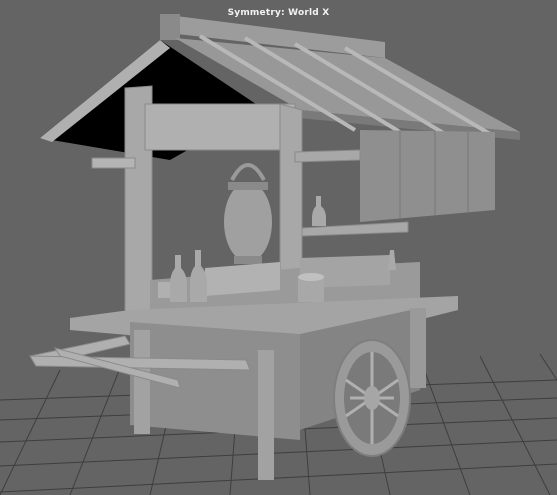 This screenshot has width=557, height=495. What do you see at coordinates (427, 176) in the screenshot?
I see `back-panels` at bounding box center [427, 176].